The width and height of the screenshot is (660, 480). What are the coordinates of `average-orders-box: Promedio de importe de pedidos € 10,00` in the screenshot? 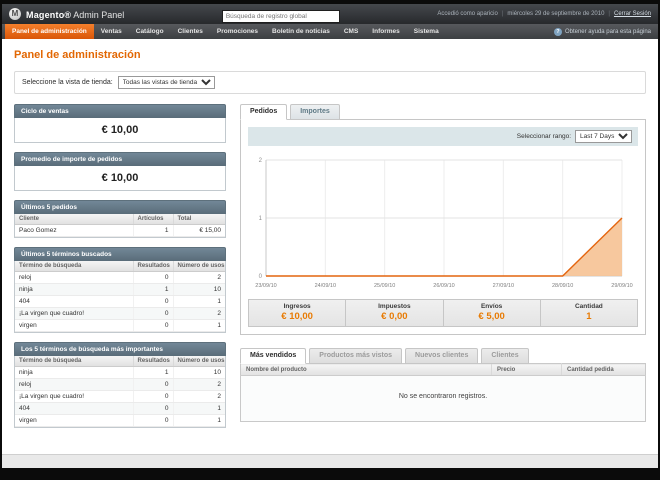 It's located at (120, 171).